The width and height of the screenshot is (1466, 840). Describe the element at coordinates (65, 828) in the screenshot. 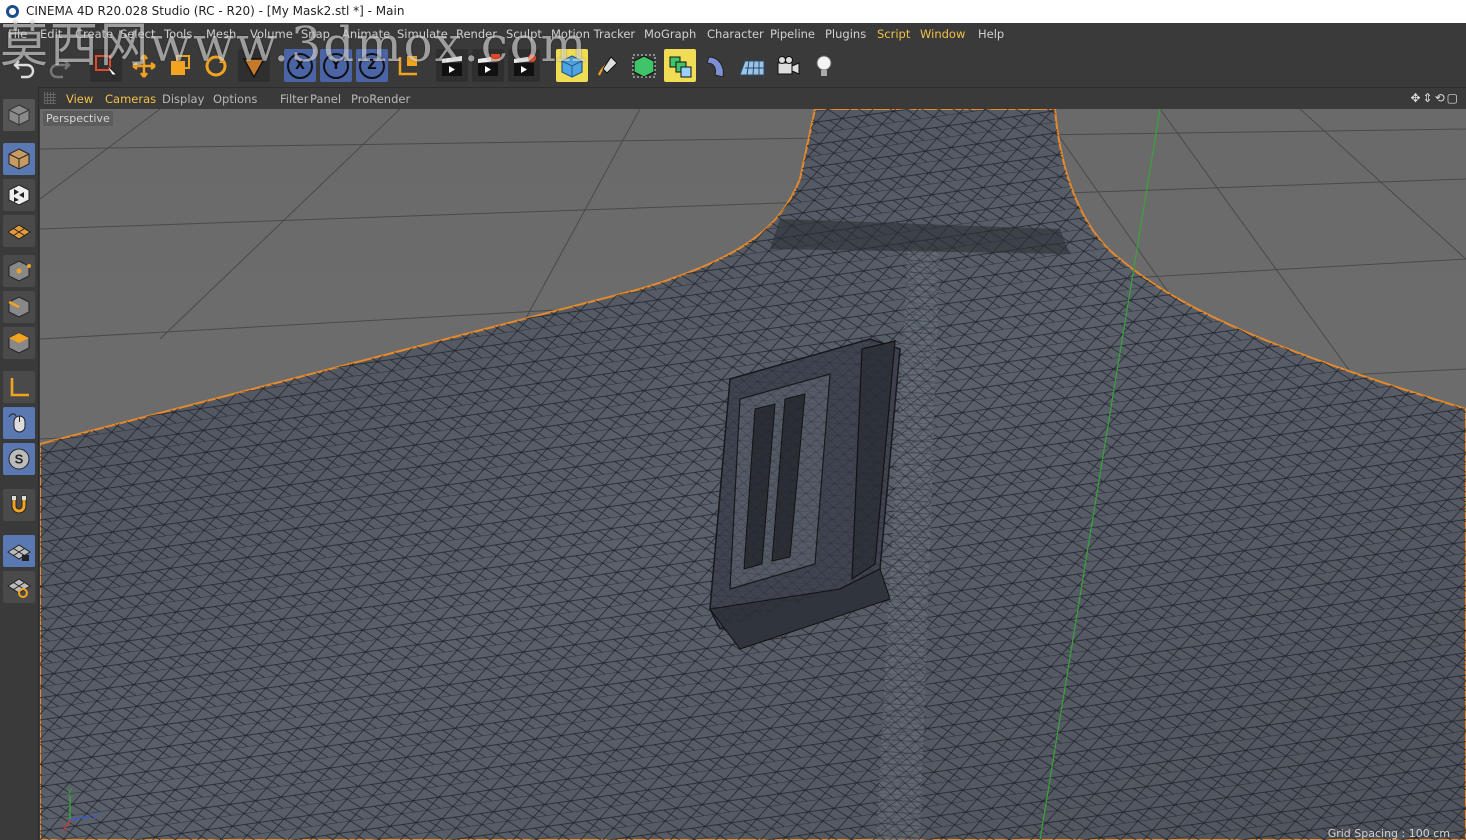

I see `axis-x-label: x` at that location.